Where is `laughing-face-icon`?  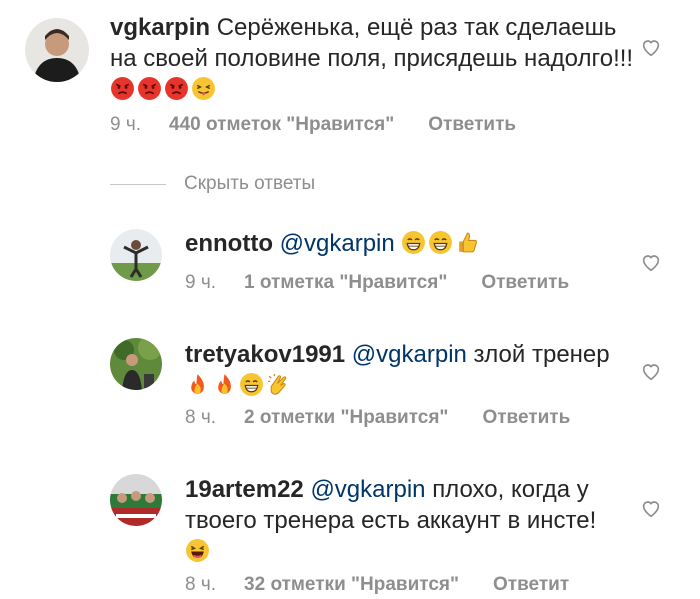
laughing-face-icon is located at coordinates (197, 550).